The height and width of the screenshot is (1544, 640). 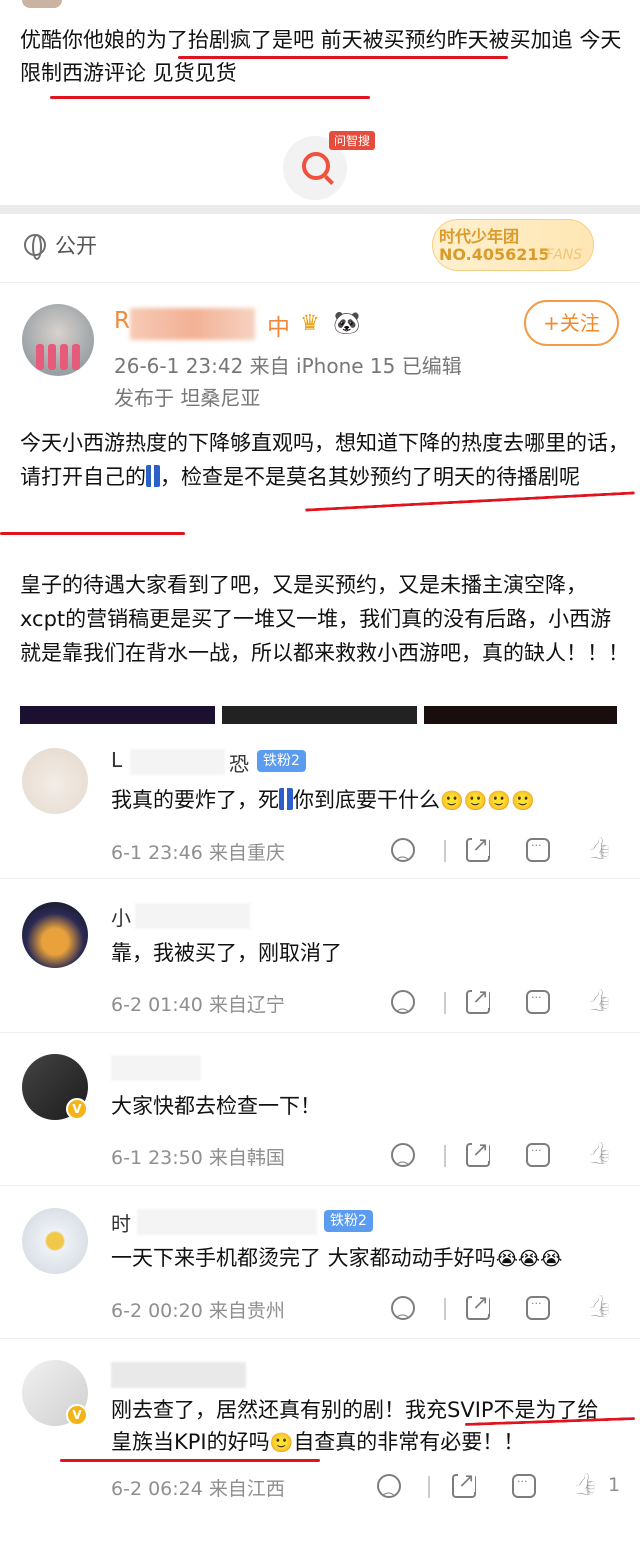 I want to click on globe-icon, so click(x=35, y=247).